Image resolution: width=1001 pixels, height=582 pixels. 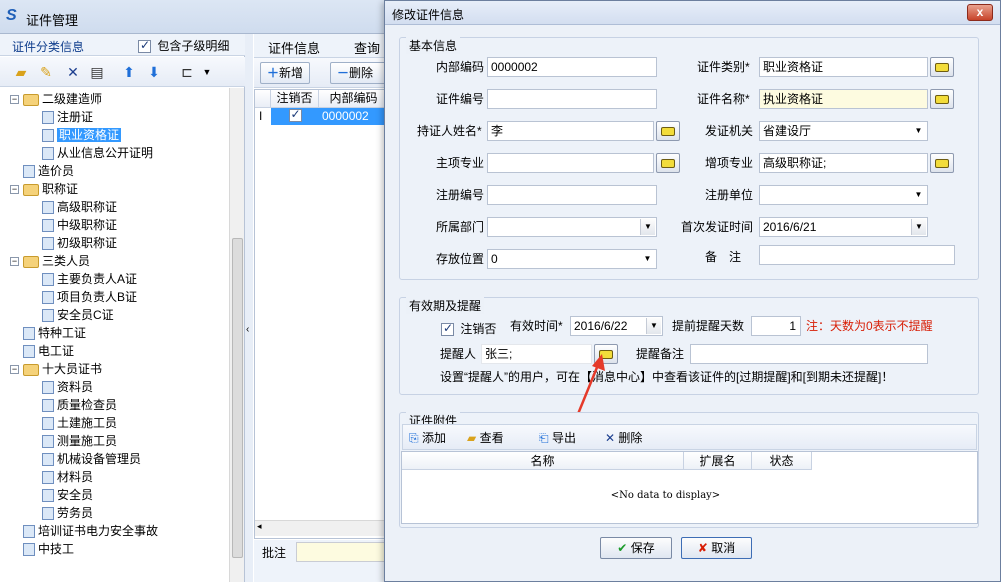 What do you see at coordinates (89, 279) in the screenshot?
I see `tree-item: 主要负责人A证` at bounding box center [89, 279].